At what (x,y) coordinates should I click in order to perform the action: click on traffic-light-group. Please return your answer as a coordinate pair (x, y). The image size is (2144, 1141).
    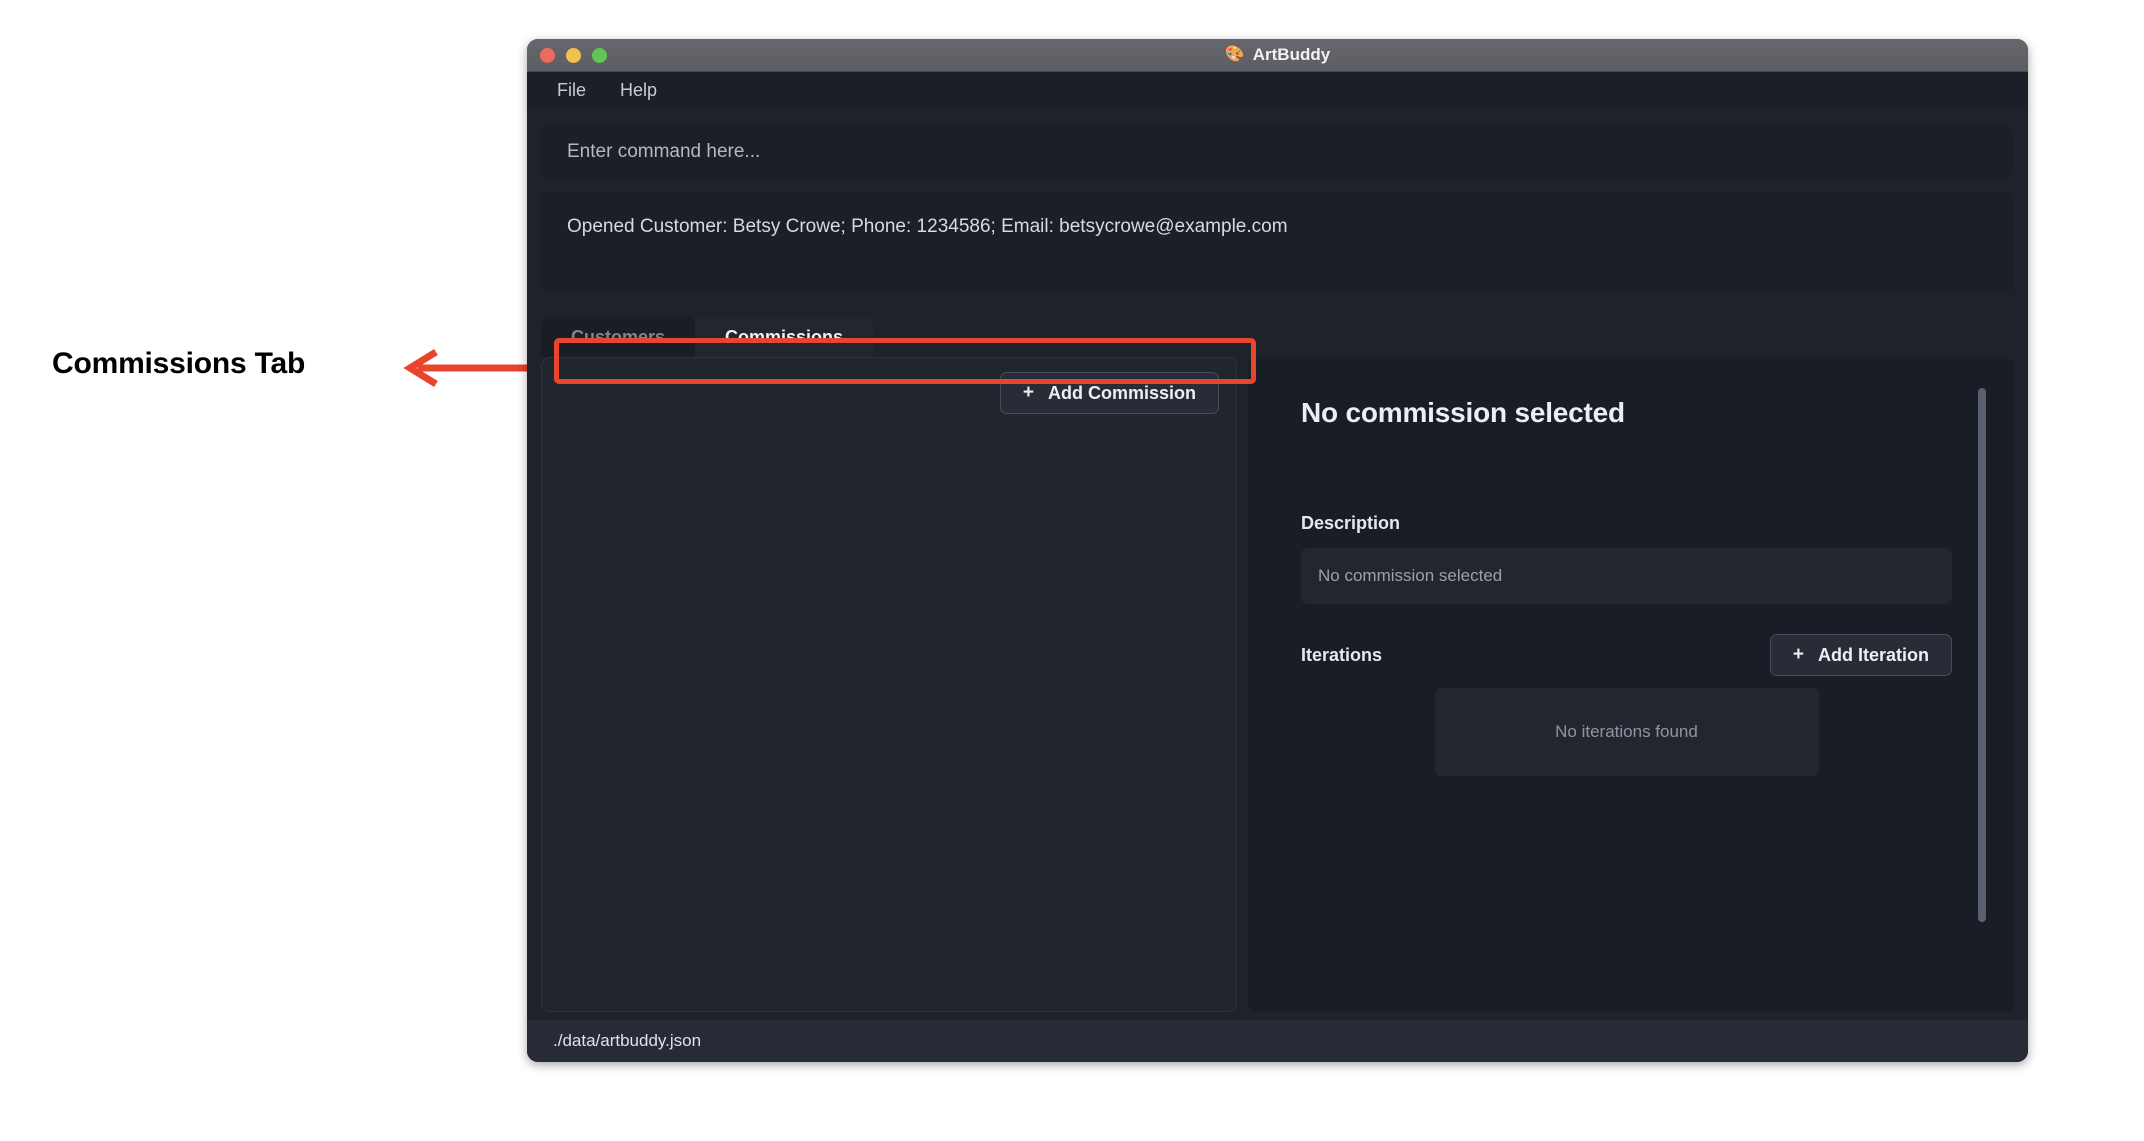
    Looking at the image, I should click on (573, 55).